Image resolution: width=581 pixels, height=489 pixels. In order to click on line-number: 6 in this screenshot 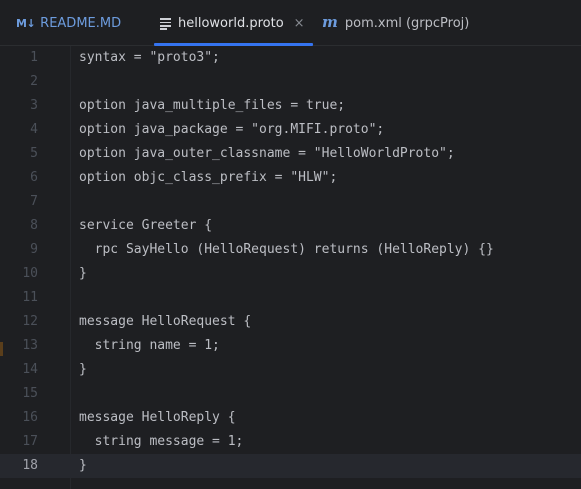, I will do `click(34, 177)`.